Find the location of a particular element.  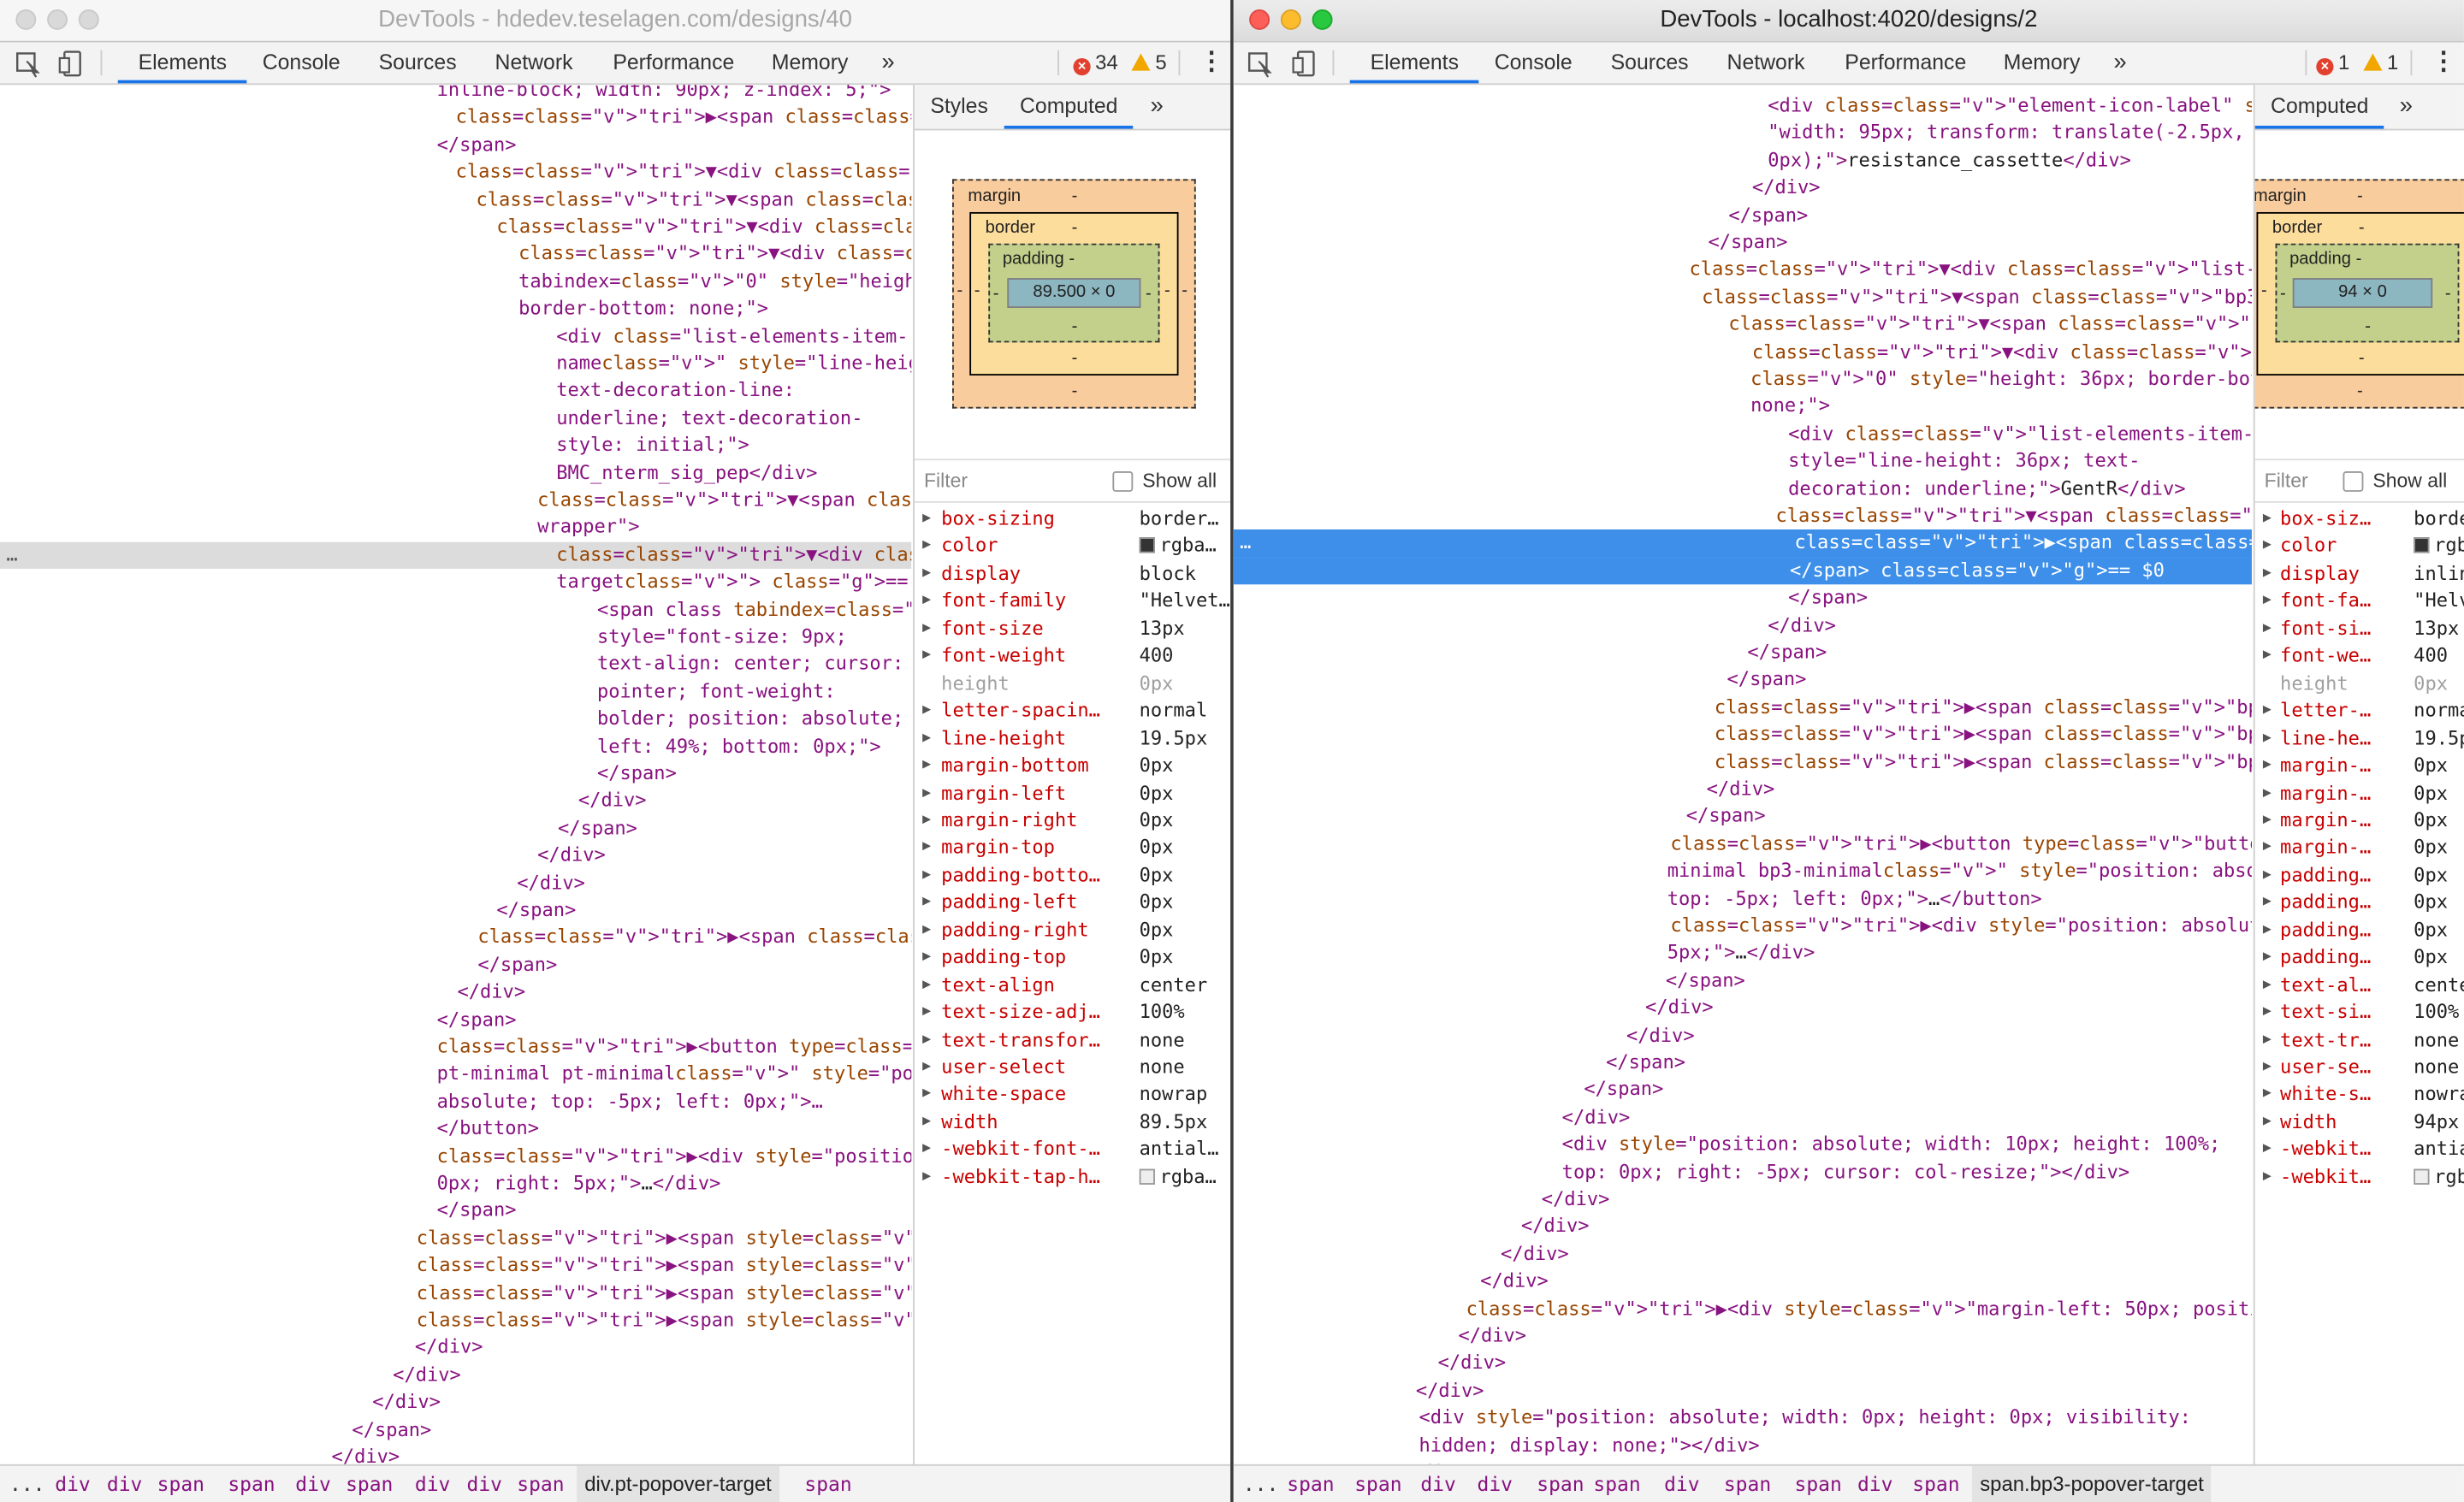

computed-property-row: ▶ -webkit… antia is located at coordinates (2359, 1150).